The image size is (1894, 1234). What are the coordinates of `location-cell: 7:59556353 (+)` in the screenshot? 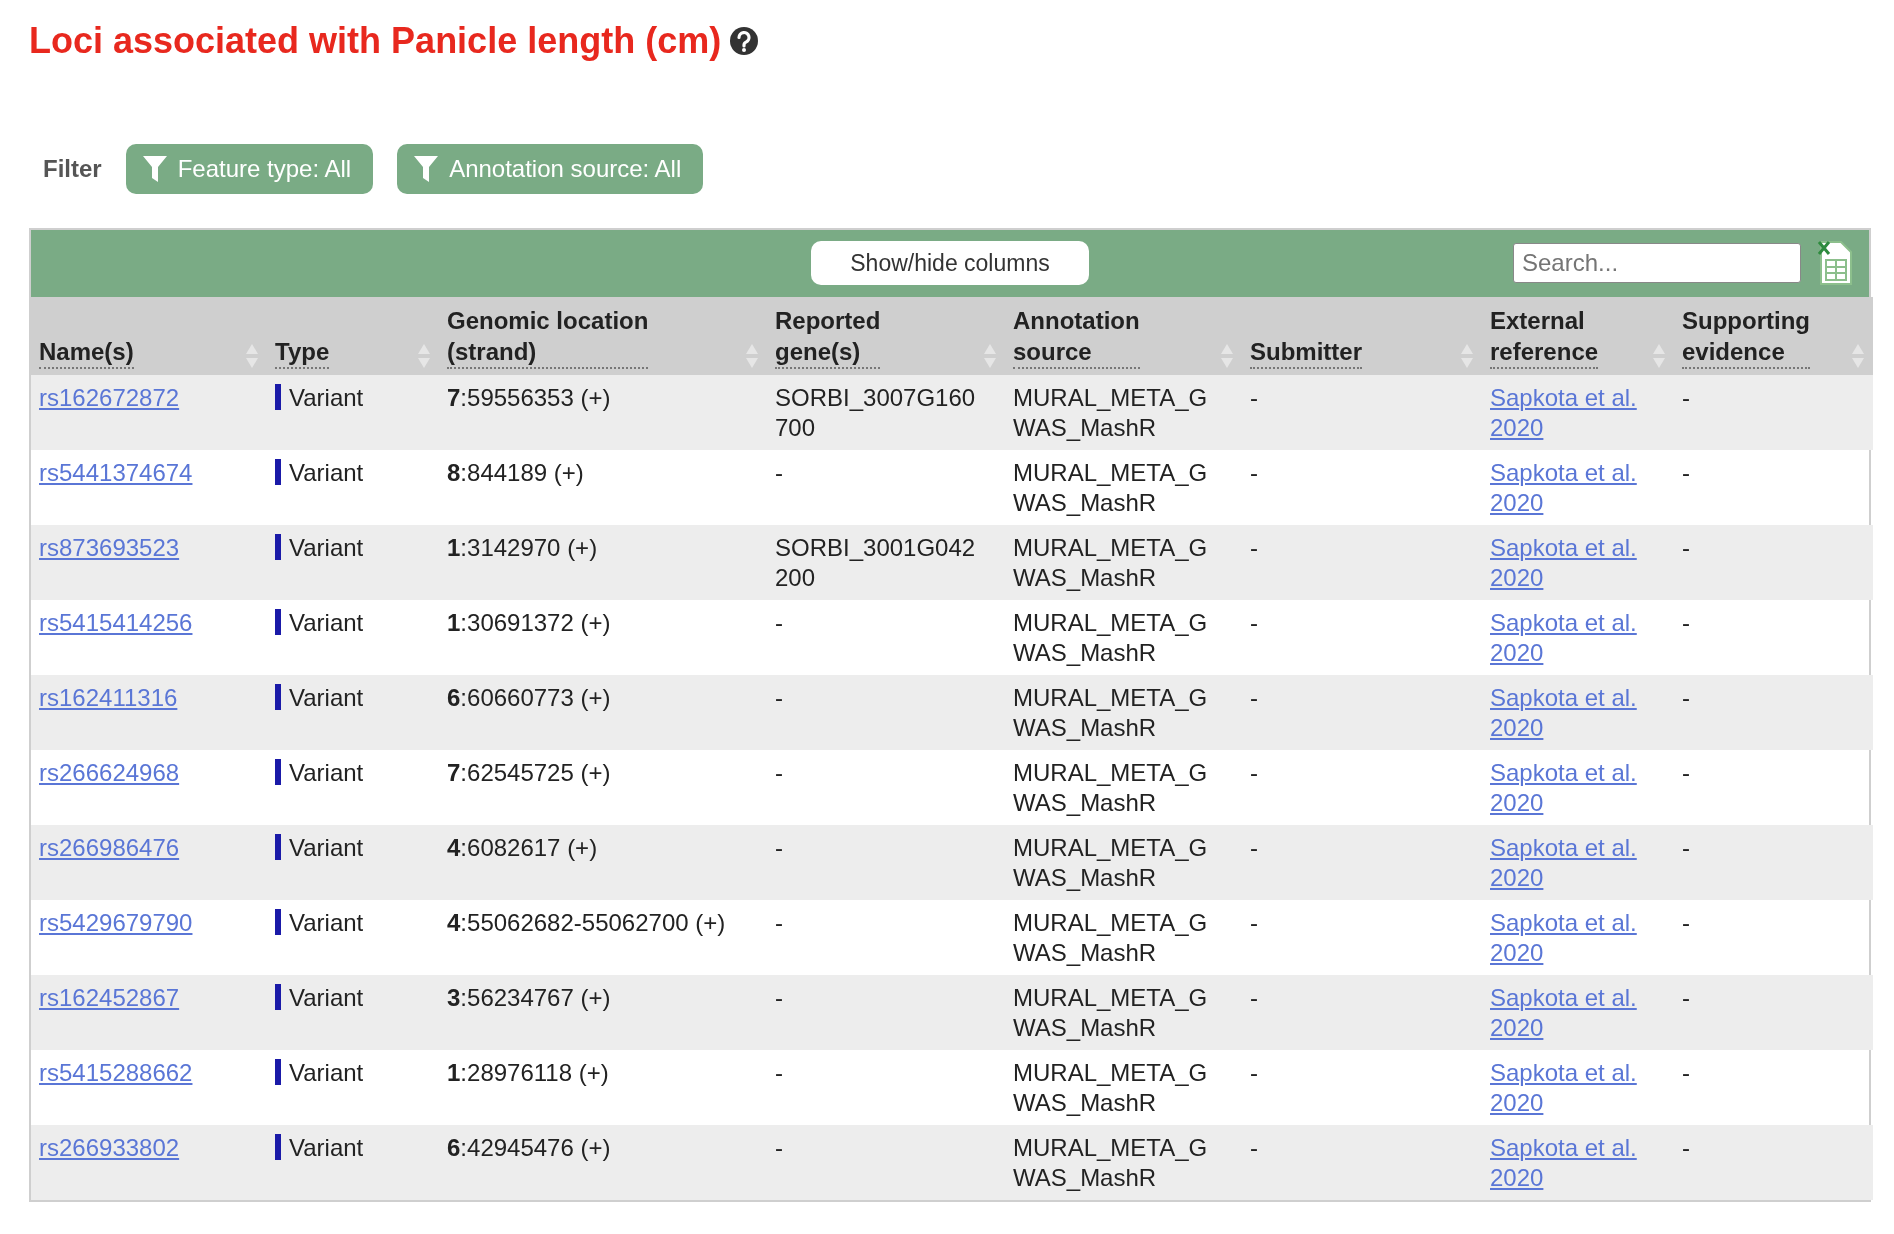 It's located at (529, 398).